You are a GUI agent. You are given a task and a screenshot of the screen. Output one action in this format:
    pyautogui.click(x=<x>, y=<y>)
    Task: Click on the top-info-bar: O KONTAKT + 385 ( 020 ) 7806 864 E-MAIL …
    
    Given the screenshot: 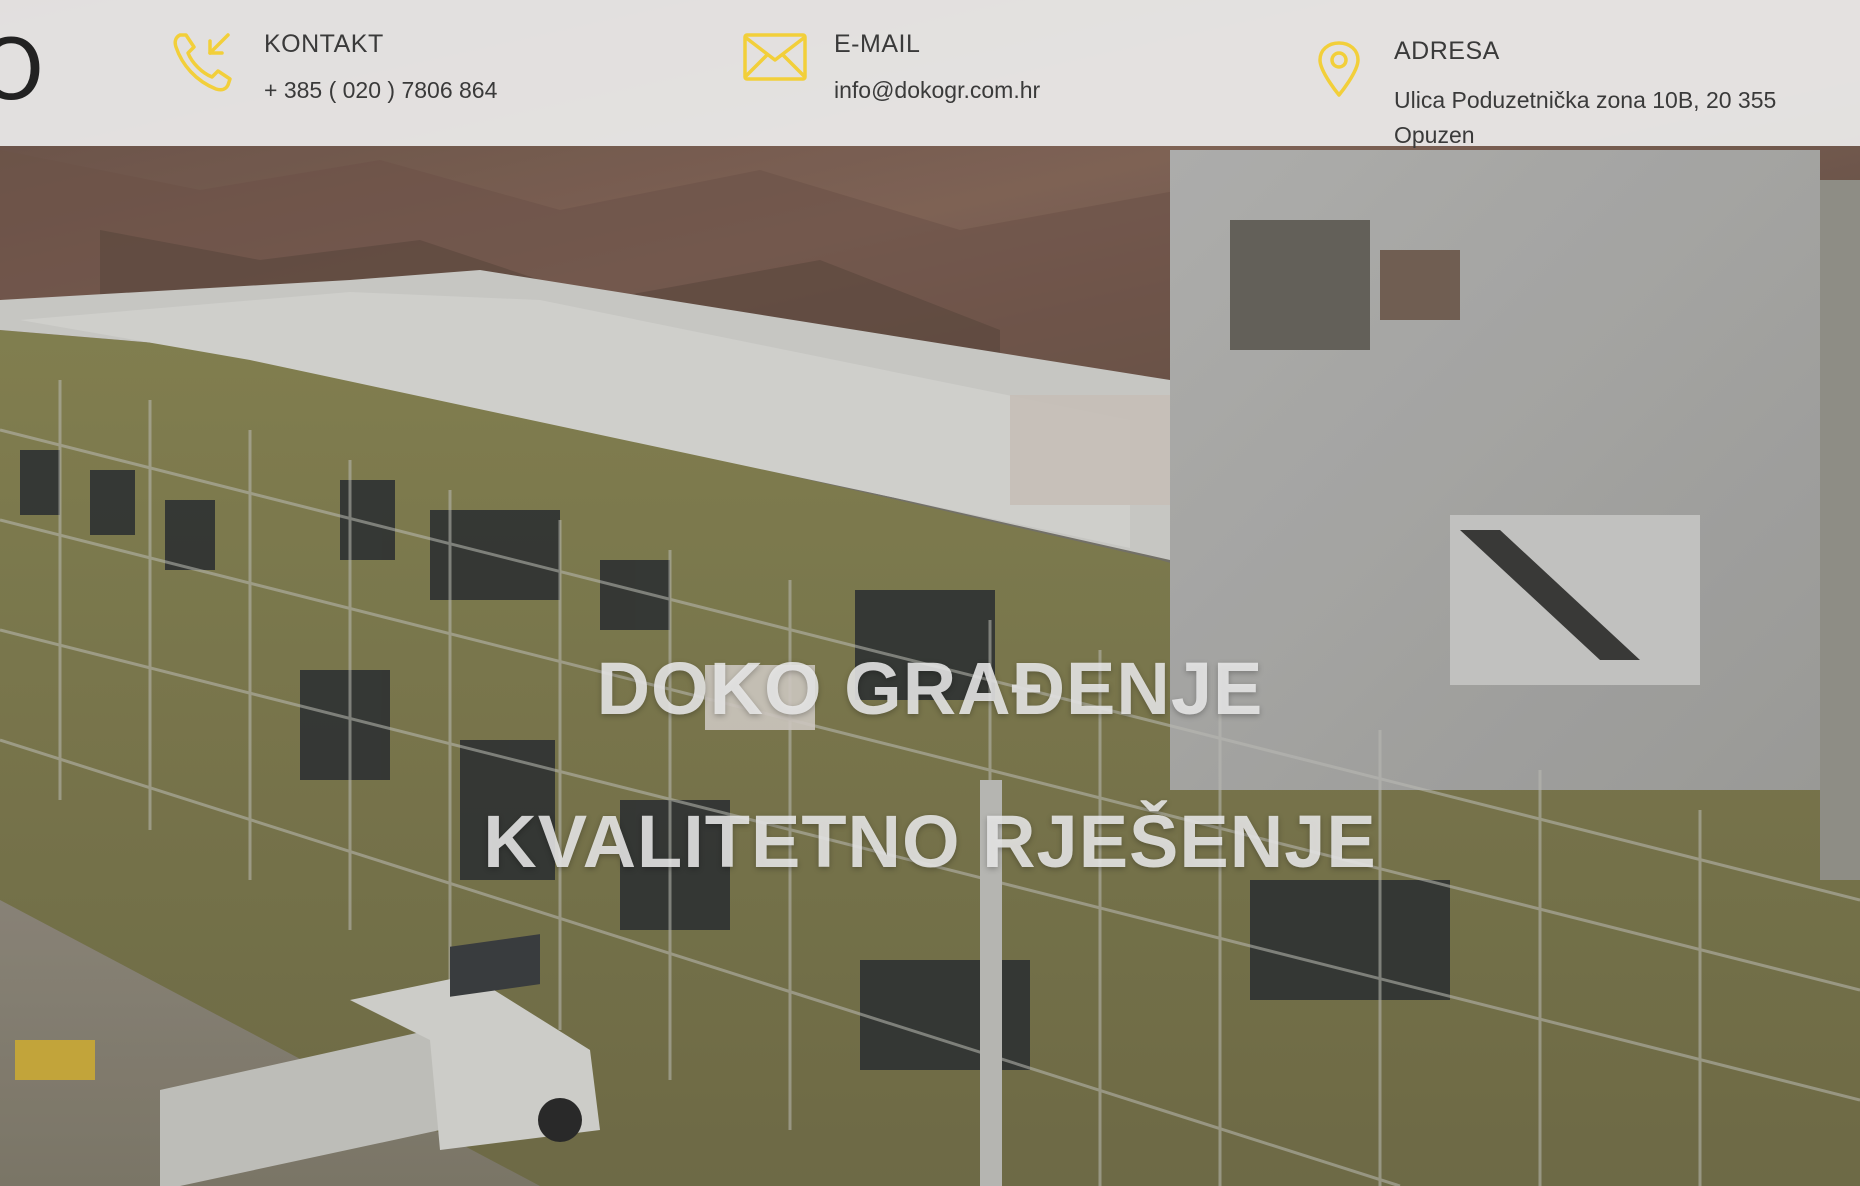 What is the action you would take?
    pyautogui.click(x=930, y=74)
    